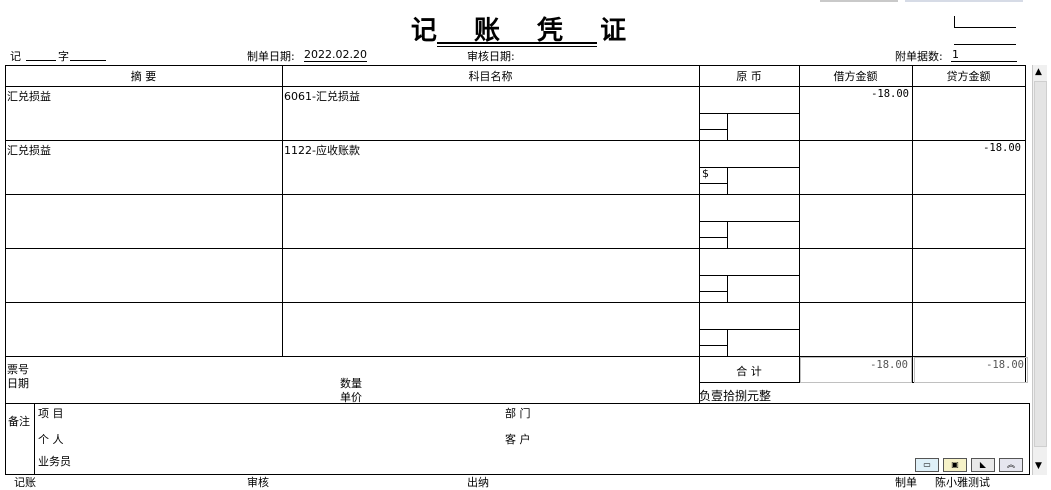 The height and width of the screenshot is (490, 1051). Describe the element at coordinates (143, 76) in the screenshot. I see `col-summary-header: 摘 要` at that location.